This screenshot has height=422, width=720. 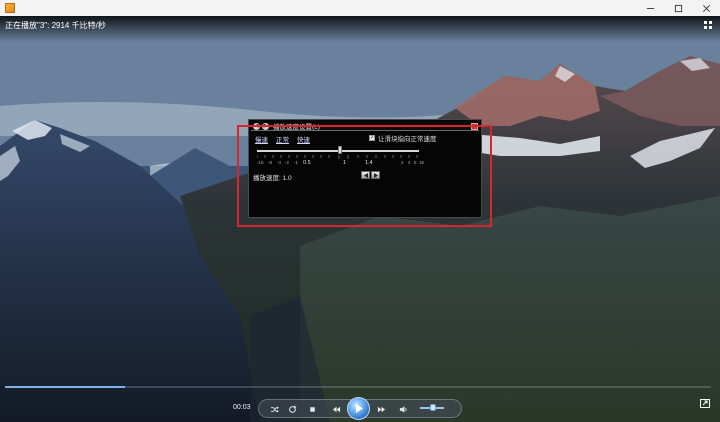 What do you see at coordinates (296, 127) in the screenshot?
I see `dialog-title: 播放速度设置(L)` at bounding box center [296, 127].